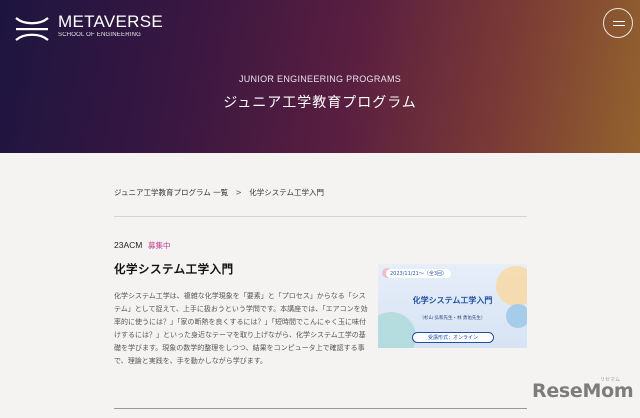 The height and width of the screenshot is (418, 640). I want to click on metaverse-logo-icon, so click(32, 29).